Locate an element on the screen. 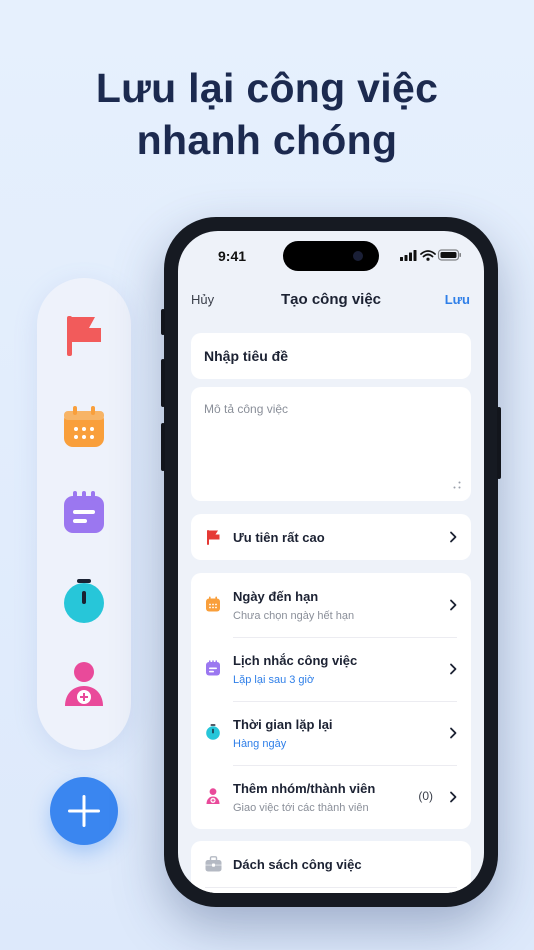 Image resolution: width=534 pixels, height=950 pixels. power-button is located at coordinates (499, 443).